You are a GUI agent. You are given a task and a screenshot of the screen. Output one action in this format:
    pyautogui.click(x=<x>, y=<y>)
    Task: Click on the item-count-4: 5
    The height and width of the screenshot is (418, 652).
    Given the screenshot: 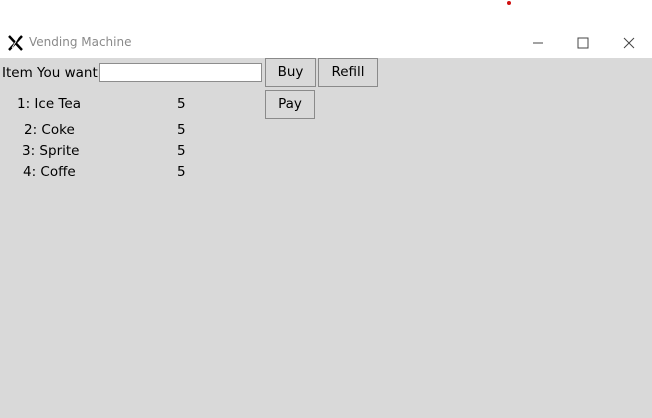 What is the action you would take?
    pyautogui.click(x=181, y=172)
    